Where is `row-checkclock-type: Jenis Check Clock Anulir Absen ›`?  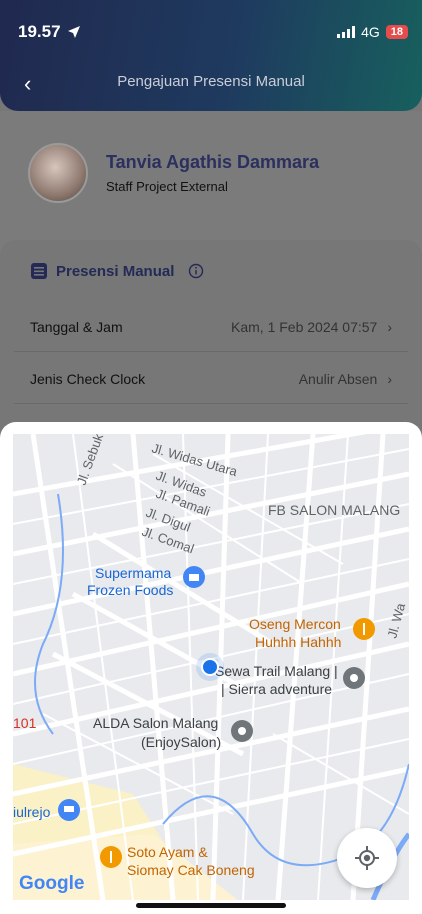
row-checkclock-type: Jenis Check Clock Anulir Absen › is located at coordinates (211, 379).